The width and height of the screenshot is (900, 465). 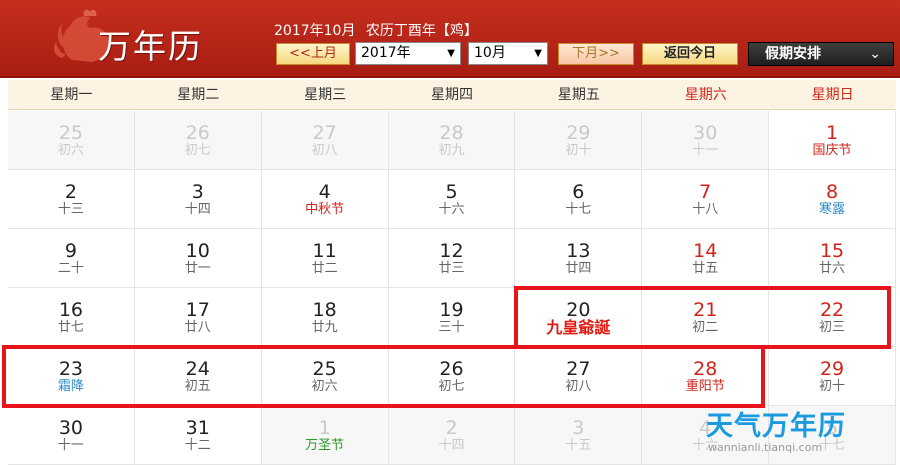 What do you see at coordinates (197, 133) in the screenshot?
I see `day-number: 26` at bounding box center [197, 133].